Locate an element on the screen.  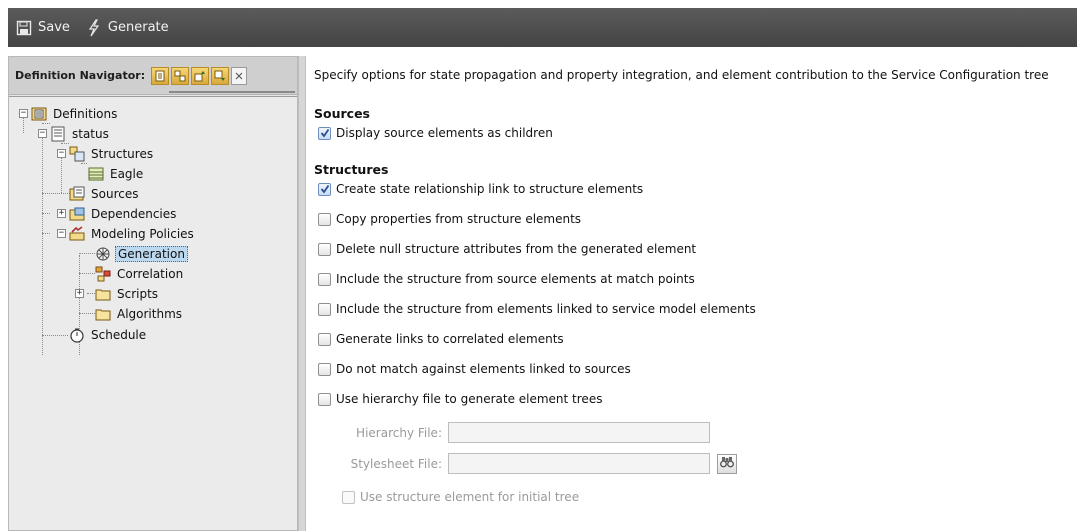
navigator-toolbar is located at coordinates (199, 75).